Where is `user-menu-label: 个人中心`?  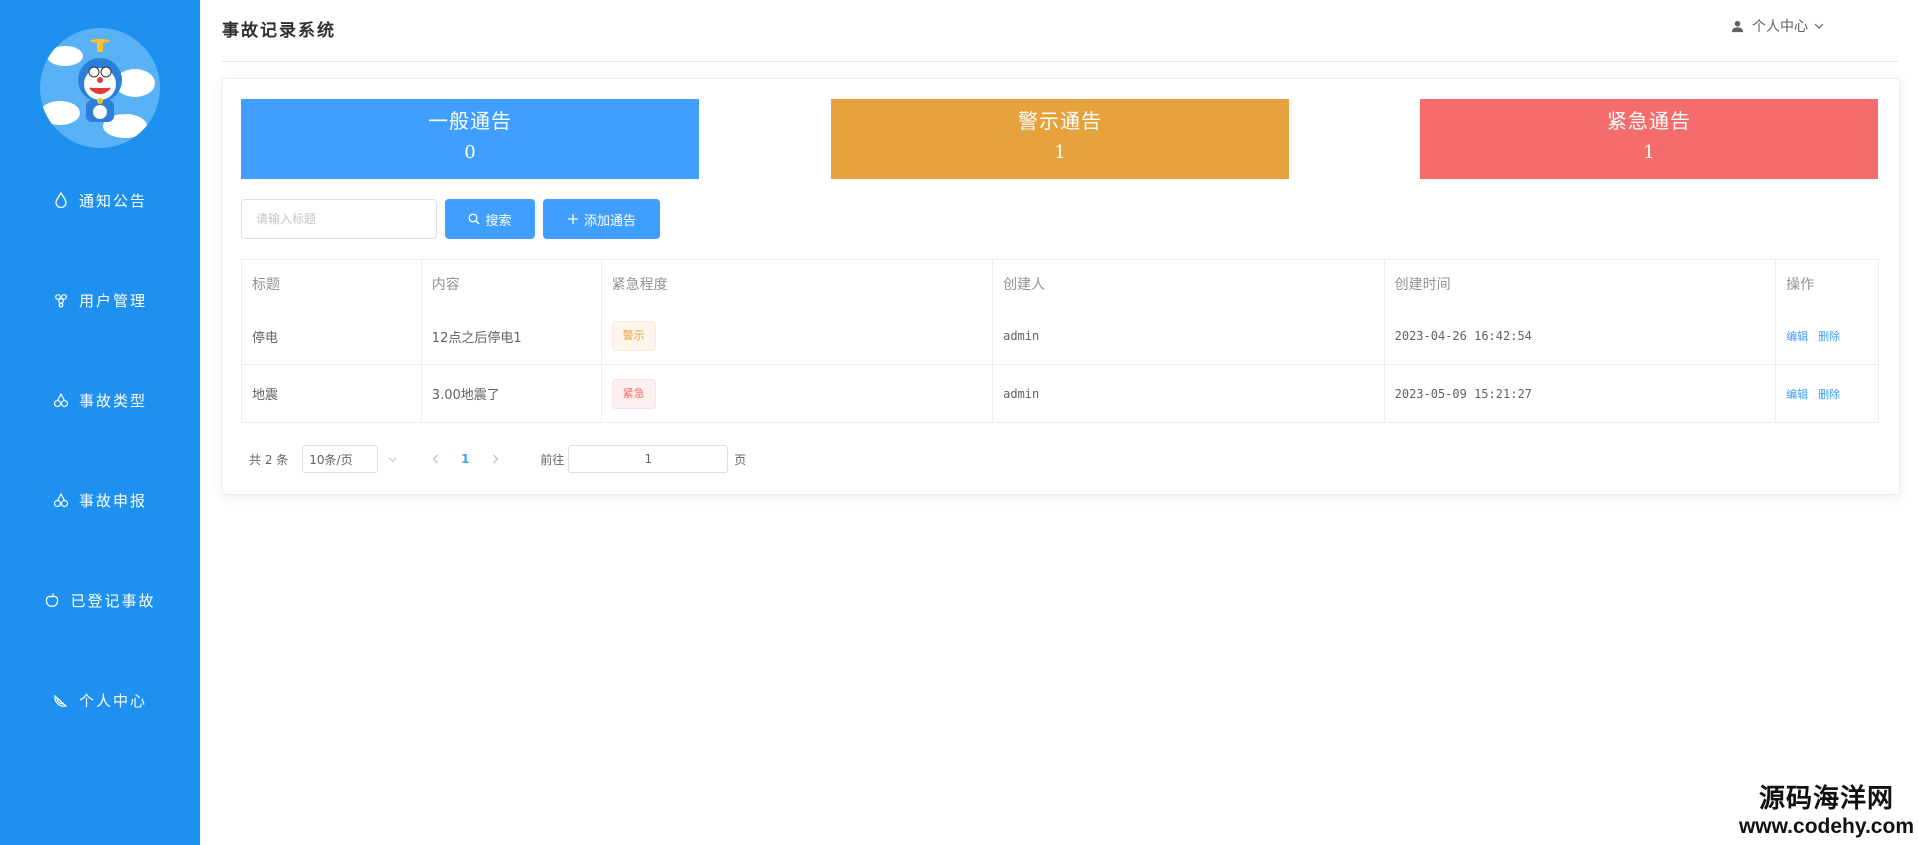
user-menu-label: 个人中心 is located at coordinates (1780, 27).